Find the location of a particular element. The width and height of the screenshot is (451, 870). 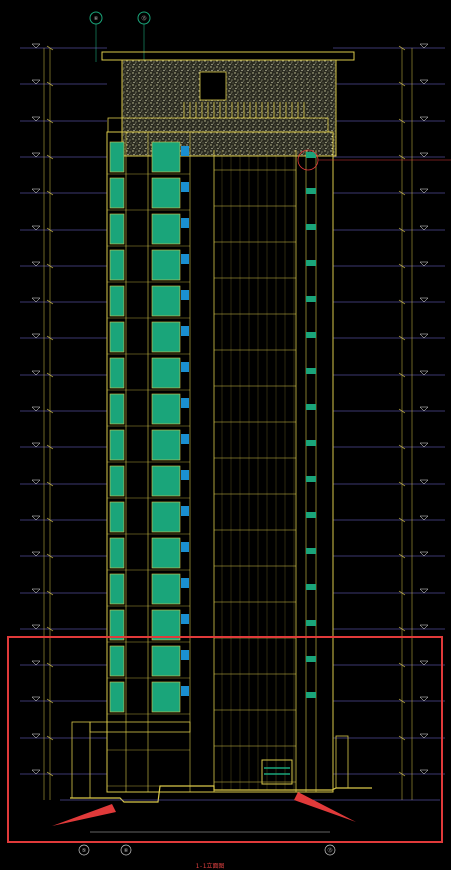

ground-podium is located at coordinates (250, 777).